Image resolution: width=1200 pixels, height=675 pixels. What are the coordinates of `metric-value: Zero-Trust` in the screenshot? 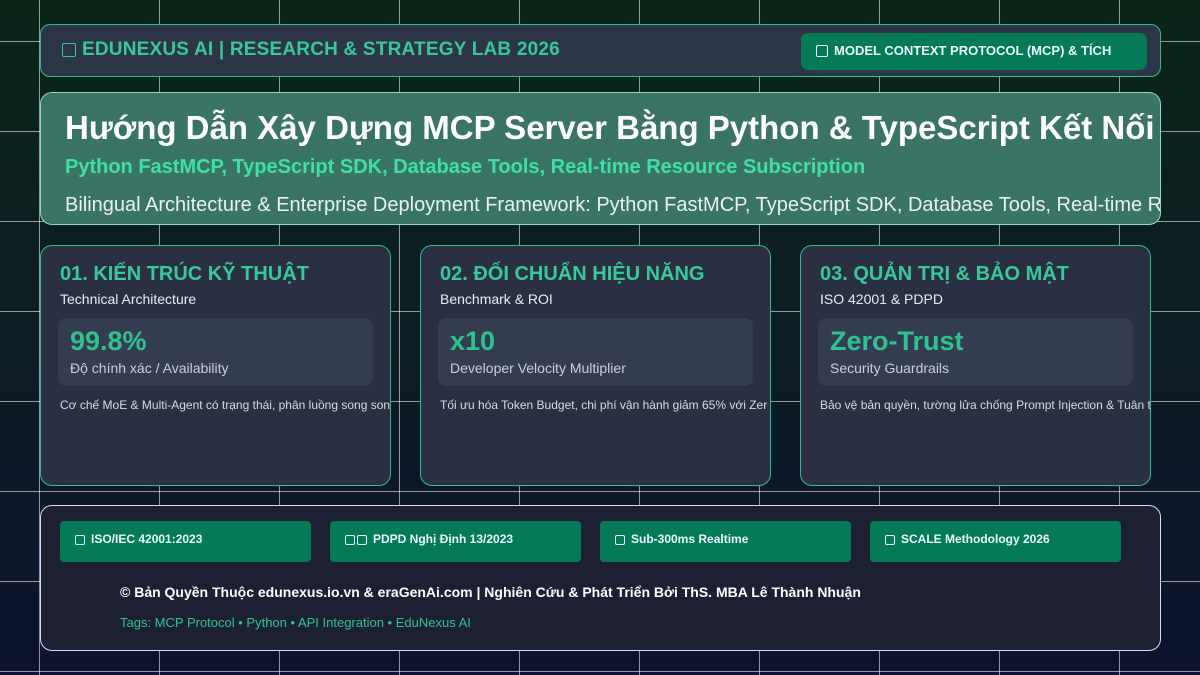 It's located at (897, 341).